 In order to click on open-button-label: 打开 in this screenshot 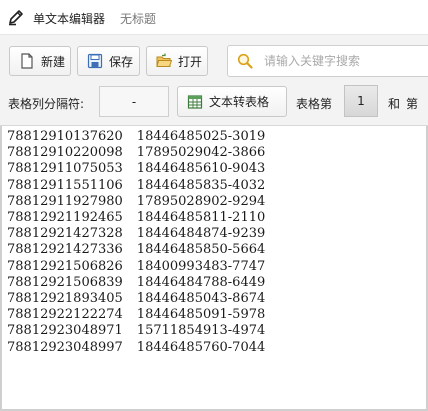, I will do `click(190, 61)`.